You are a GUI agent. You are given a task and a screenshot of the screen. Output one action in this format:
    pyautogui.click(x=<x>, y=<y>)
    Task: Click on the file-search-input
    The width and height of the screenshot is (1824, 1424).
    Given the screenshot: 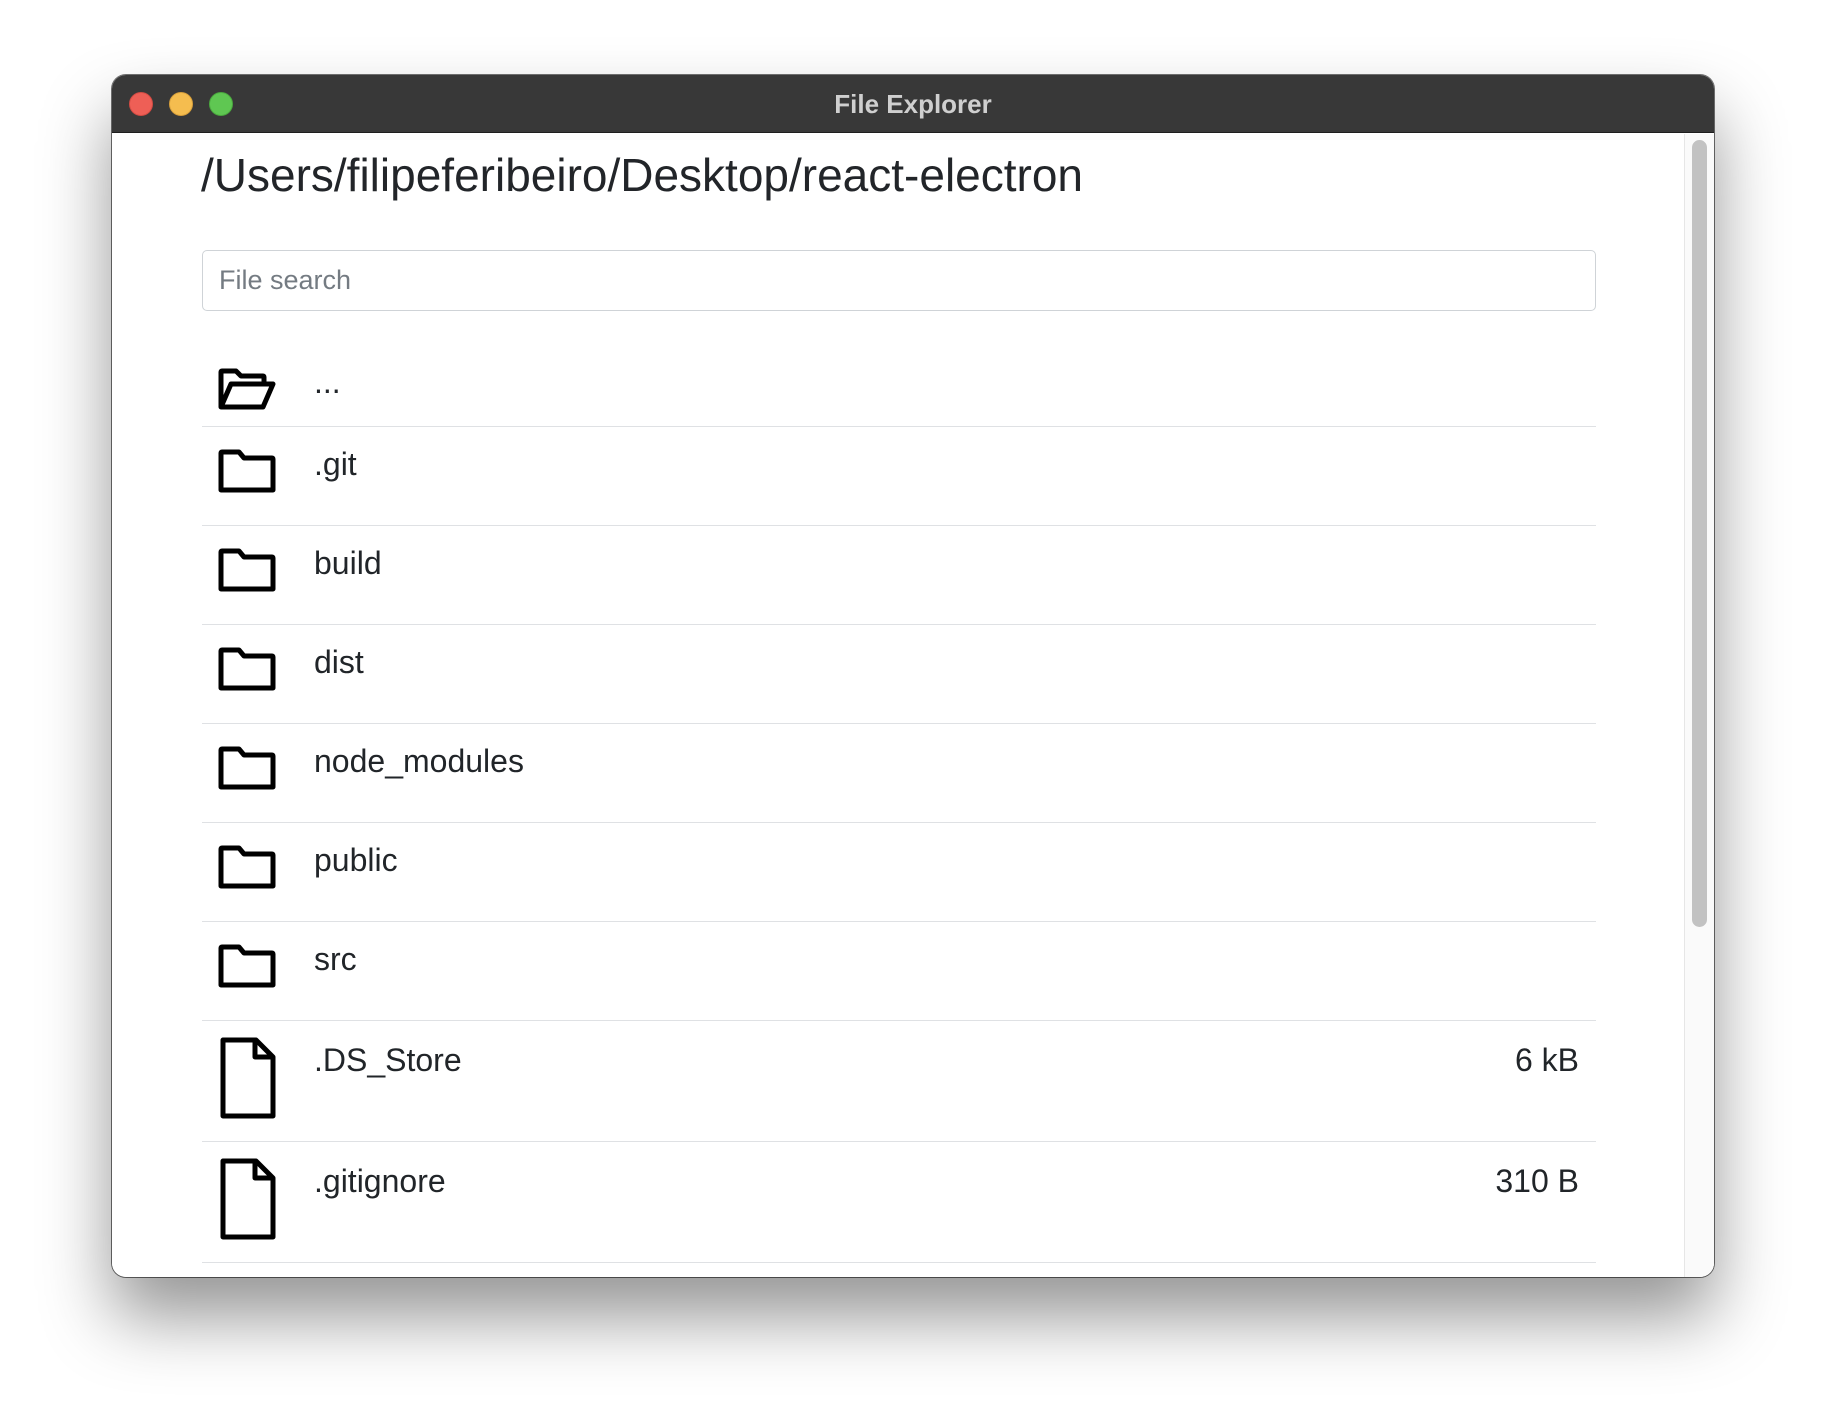 What is the action you would take?
    pyautogui.click(x=899, y=280)
    